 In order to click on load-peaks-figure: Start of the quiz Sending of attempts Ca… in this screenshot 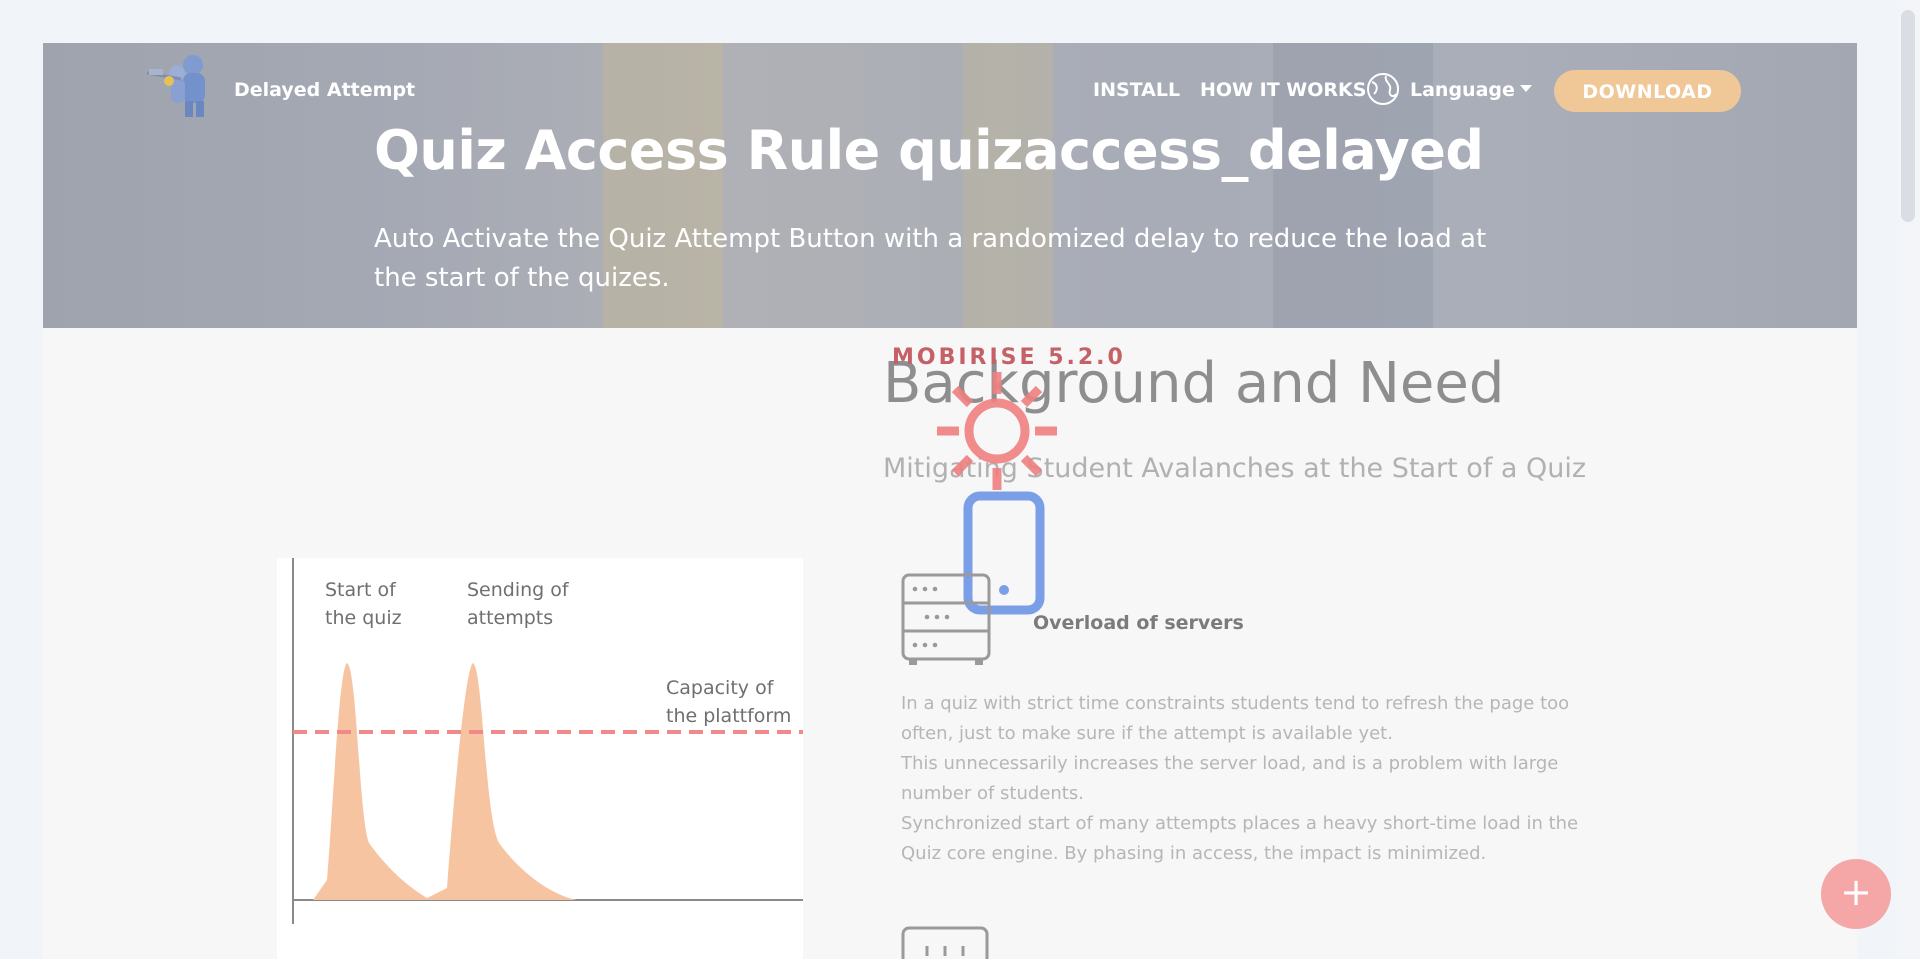, I will do `click(540, 758)`.